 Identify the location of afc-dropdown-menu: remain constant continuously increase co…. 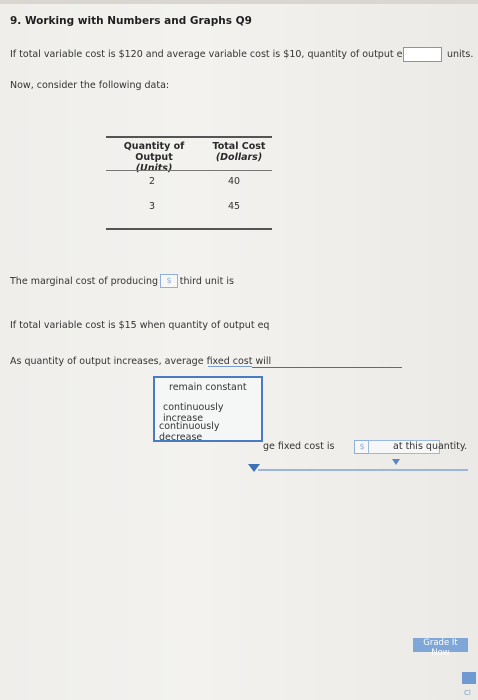
(208, 409).